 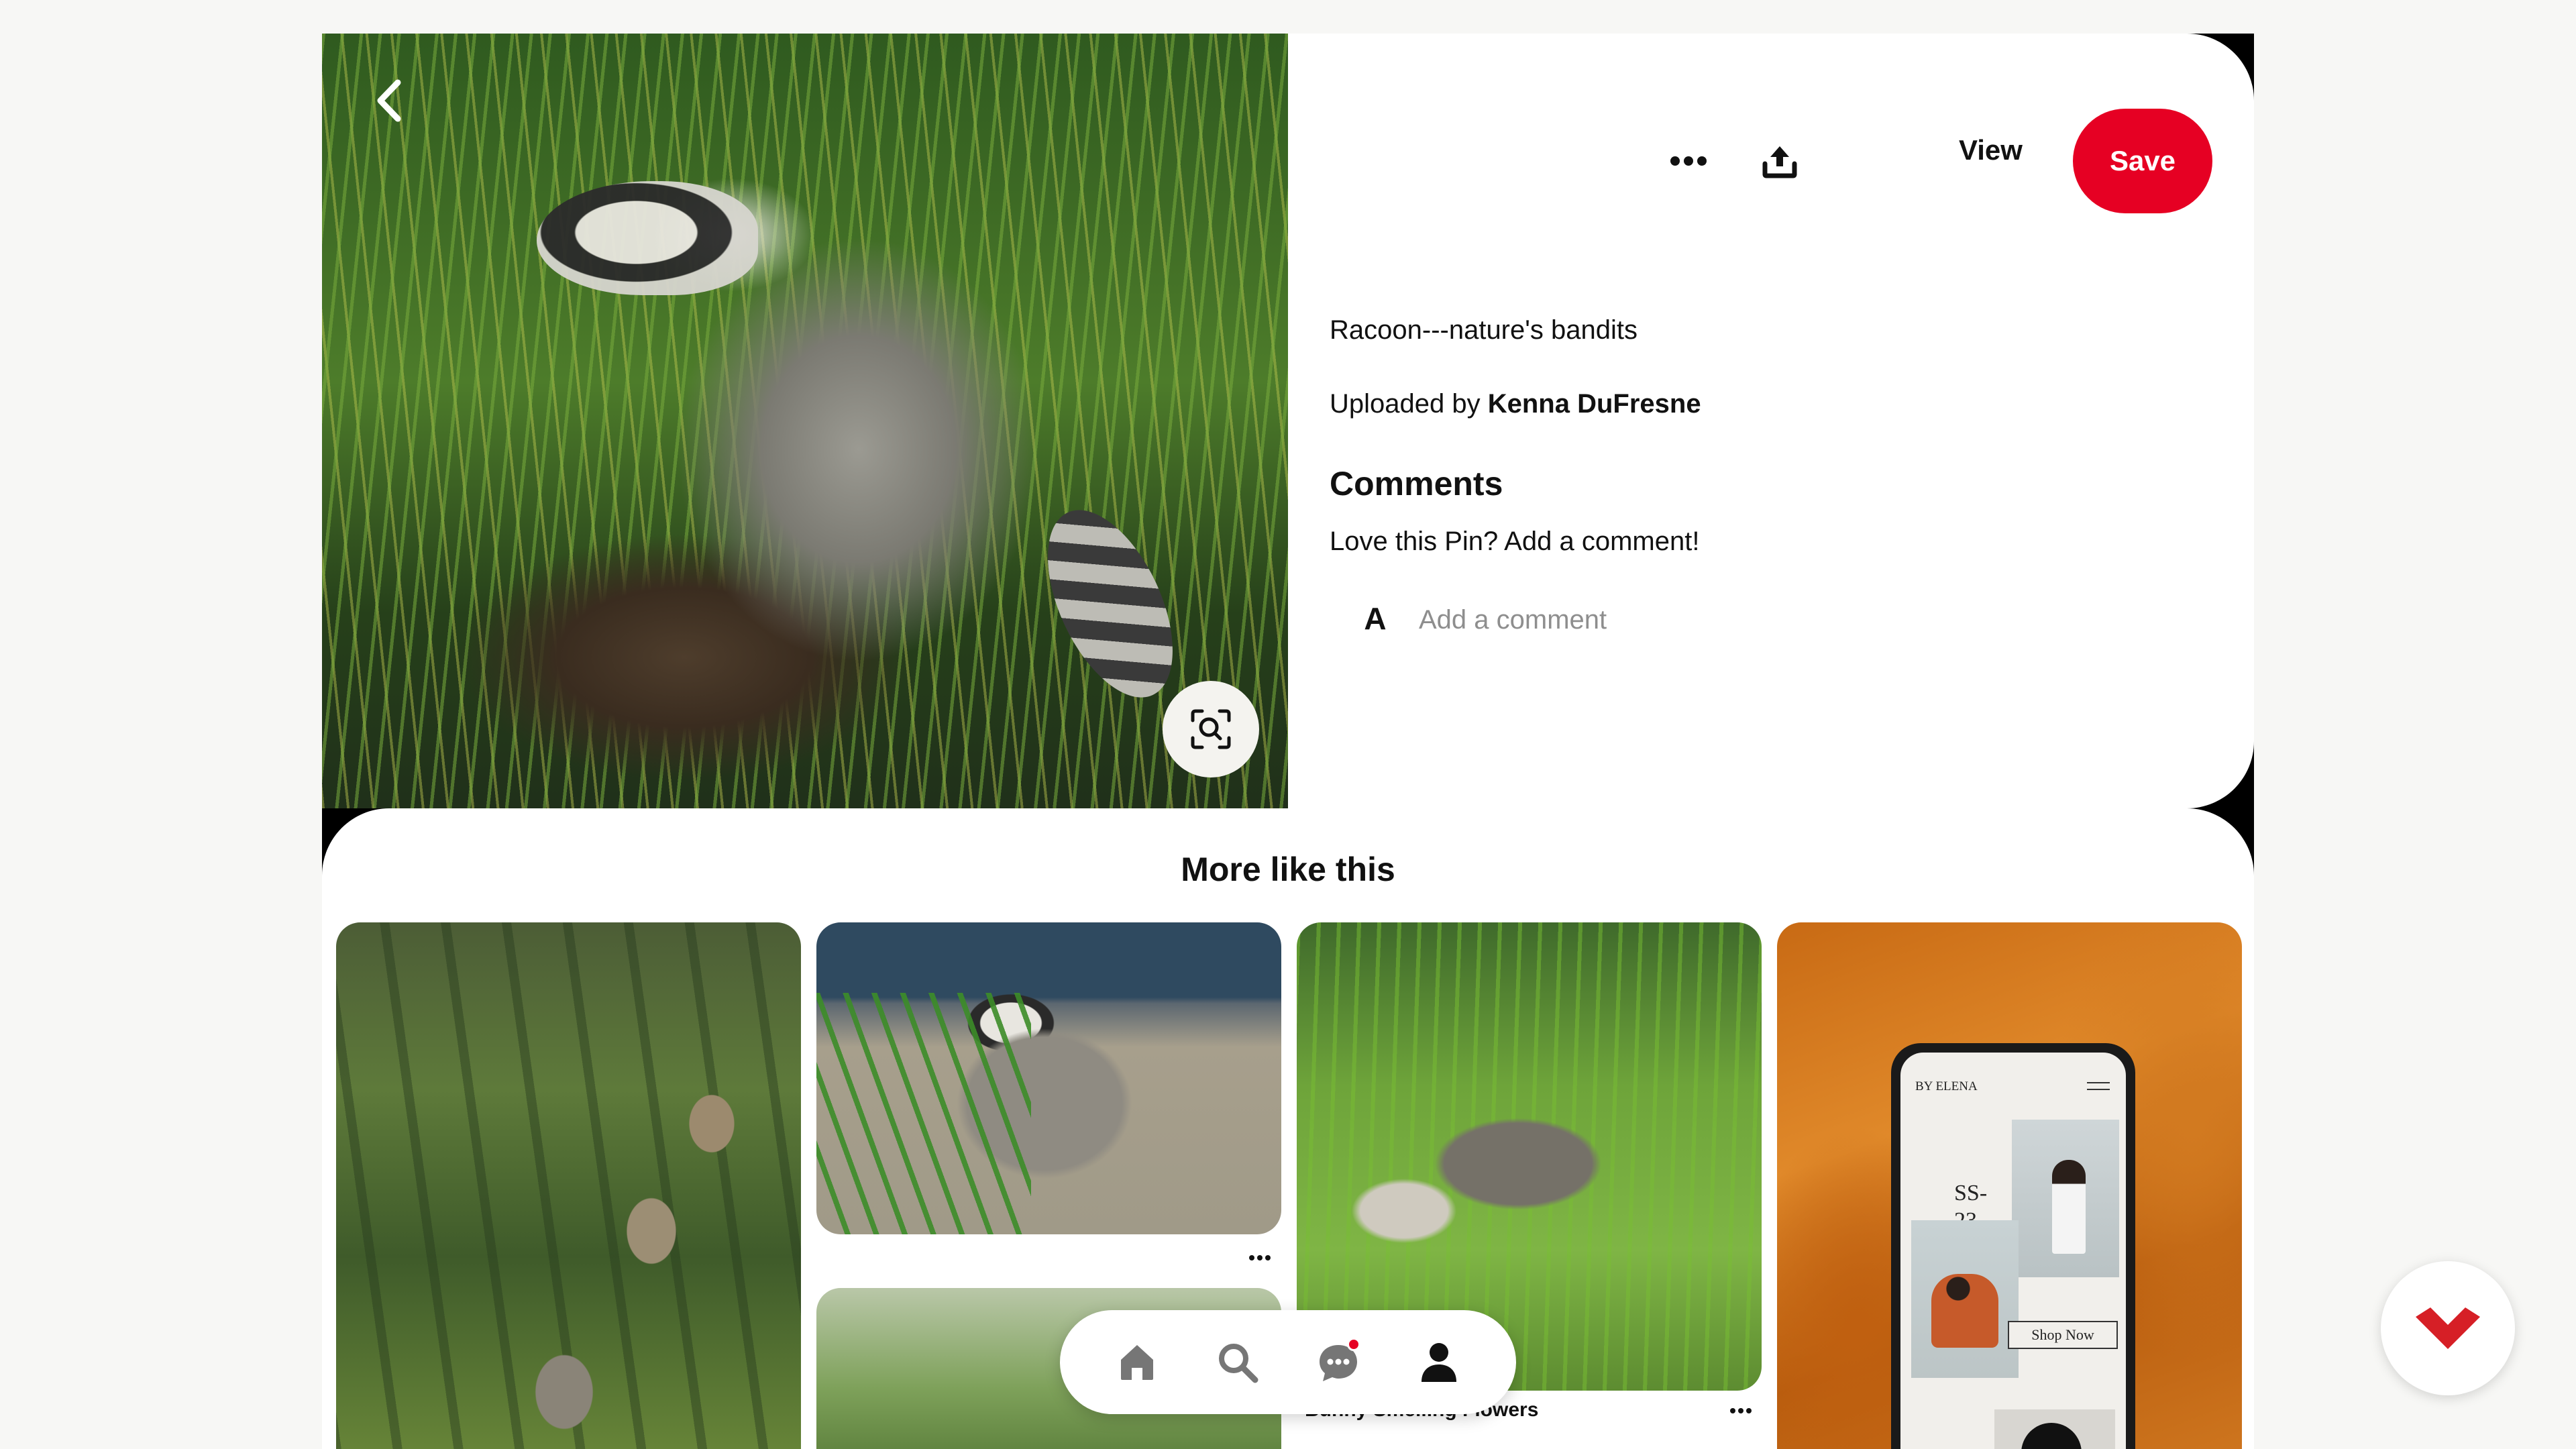 What do you see at coordinates (1409, 404) in the screenshot?
I see `uploaded-by-label: Uploaded by` at bounding box center [1409, 404].